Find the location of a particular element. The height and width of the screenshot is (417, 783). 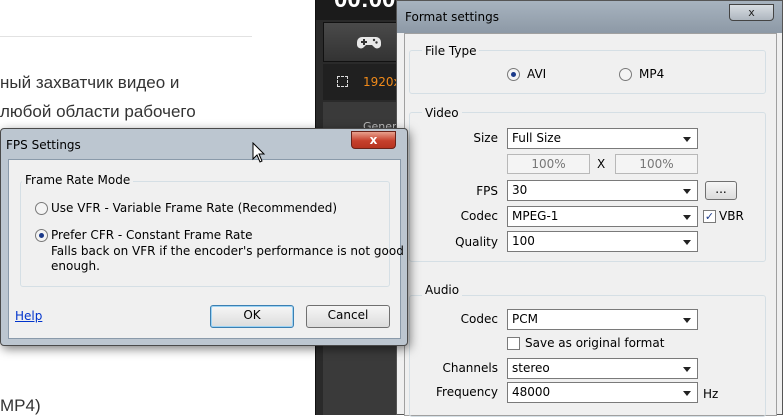

audio-title: Audio is located at coordinates (442, 290).